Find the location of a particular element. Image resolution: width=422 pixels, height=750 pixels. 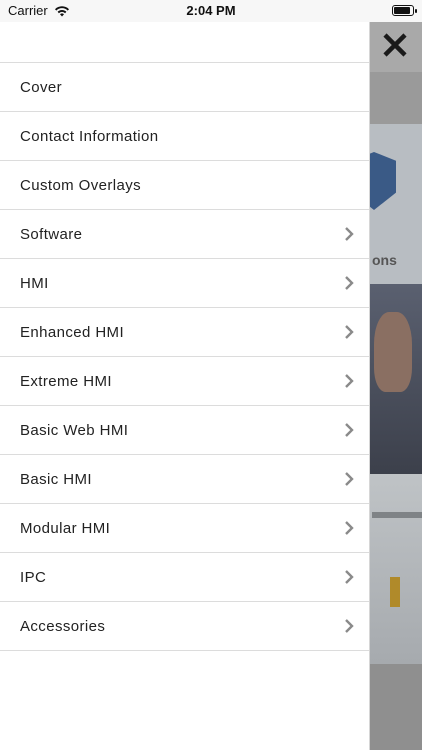

menu-item-ipc: IPC is located at coordinates (184, 577).